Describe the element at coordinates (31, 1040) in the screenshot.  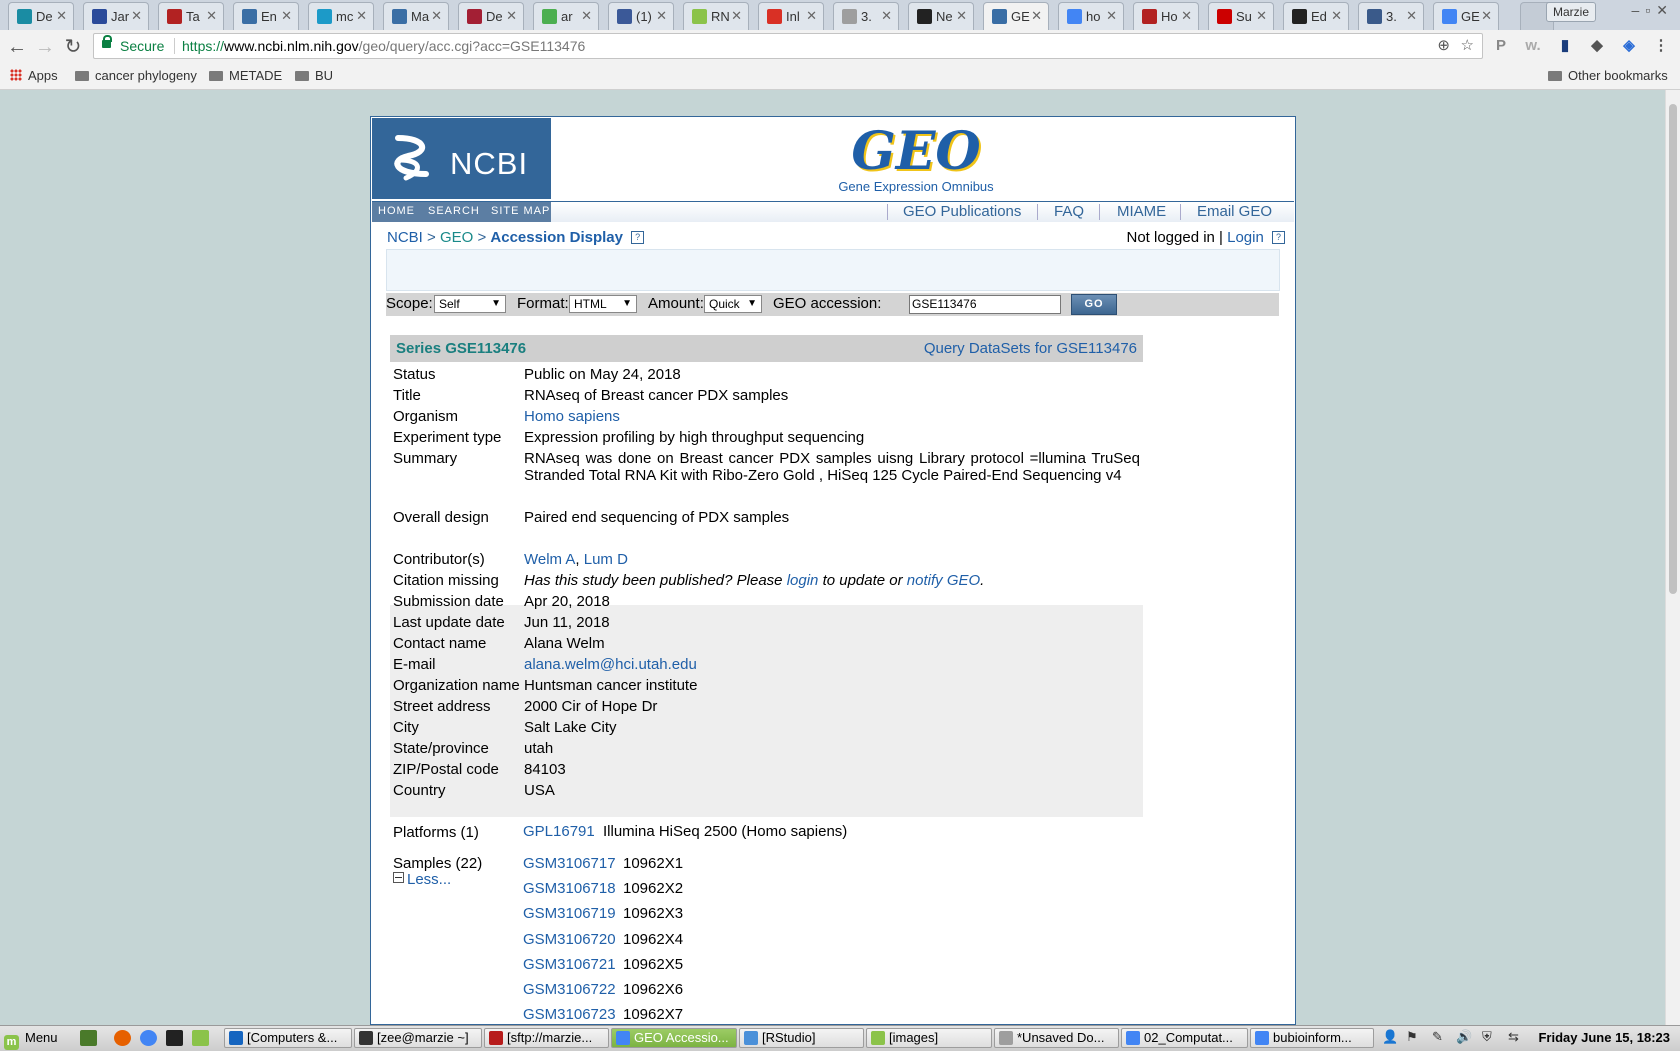
I see `start-menu-button: m Menu` at that location.